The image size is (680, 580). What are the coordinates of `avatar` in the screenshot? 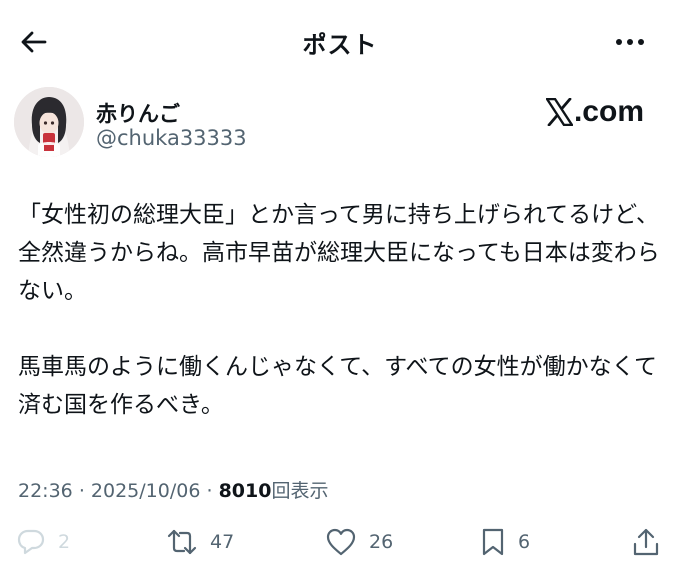 It's located at (49, 122).